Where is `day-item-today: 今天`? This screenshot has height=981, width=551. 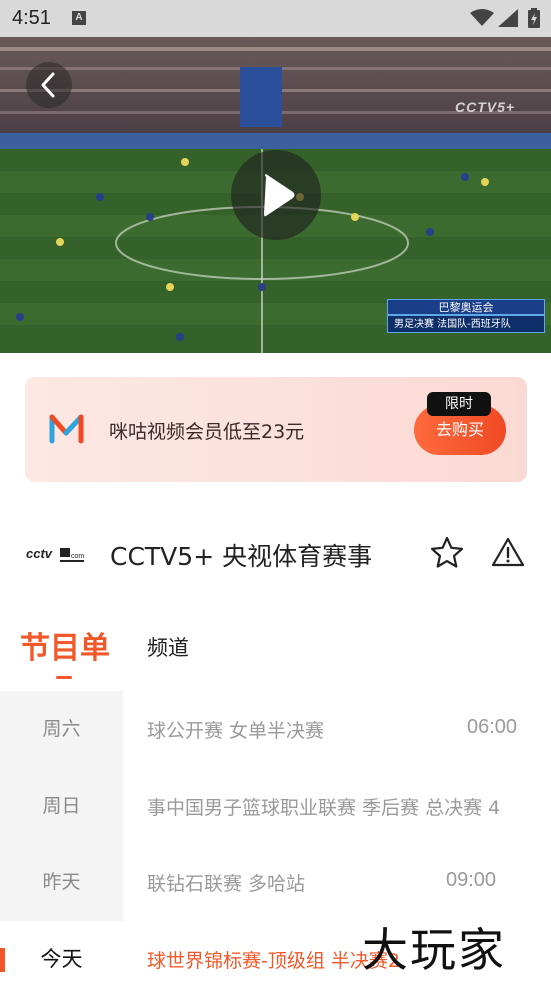 day-item-today: 今天 is located at coordinates (61, 951).